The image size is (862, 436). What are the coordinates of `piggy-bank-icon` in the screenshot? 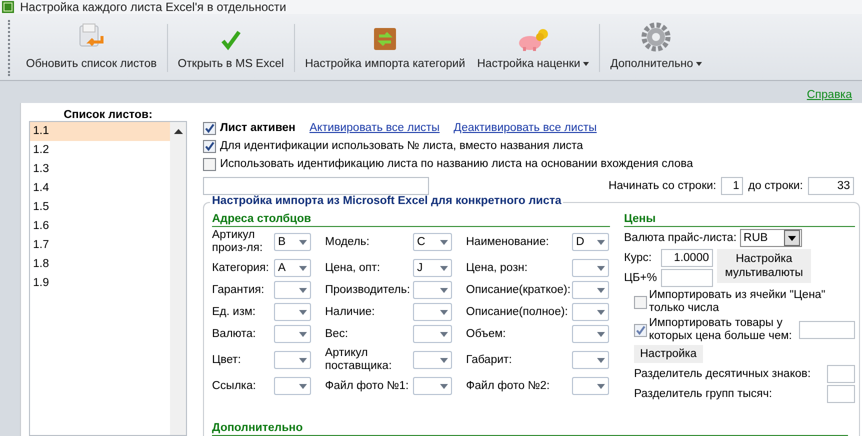 It's located at (533, 40).